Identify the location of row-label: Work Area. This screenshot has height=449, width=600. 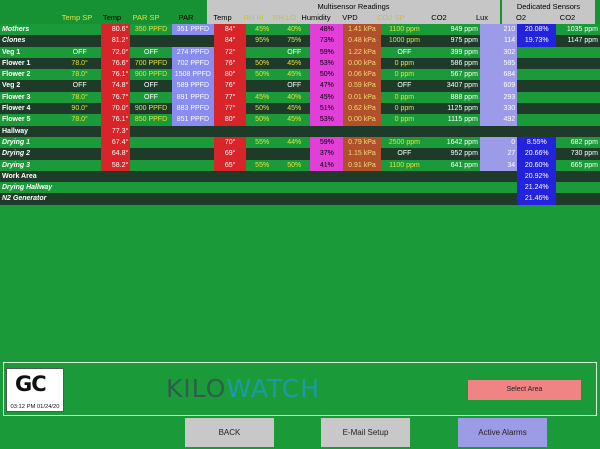
(29, 176).